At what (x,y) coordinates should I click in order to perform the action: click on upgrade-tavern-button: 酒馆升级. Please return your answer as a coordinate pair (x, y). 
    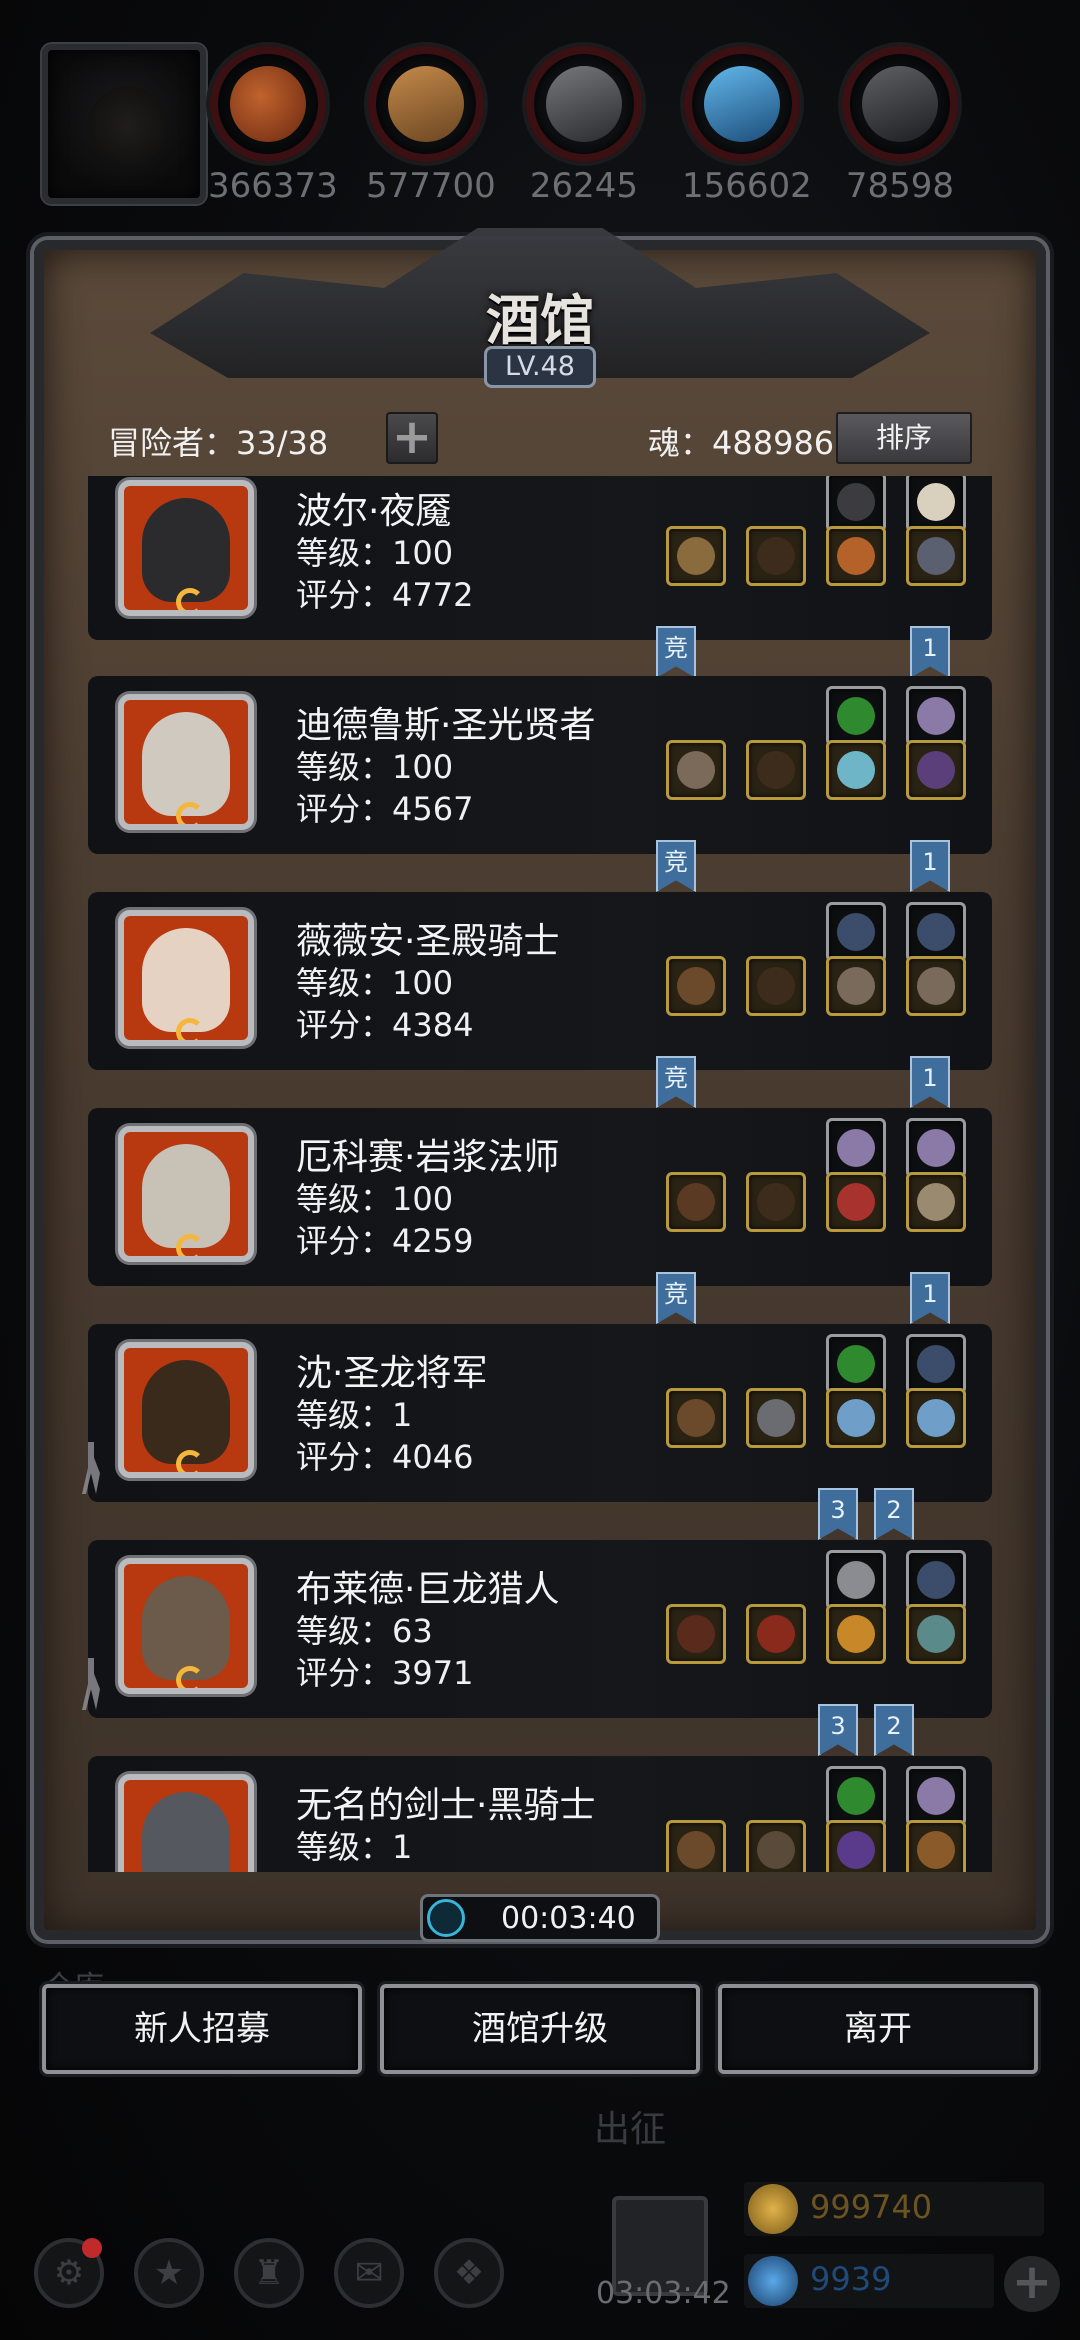
    Looking at the image, I should click on (540, 2029).